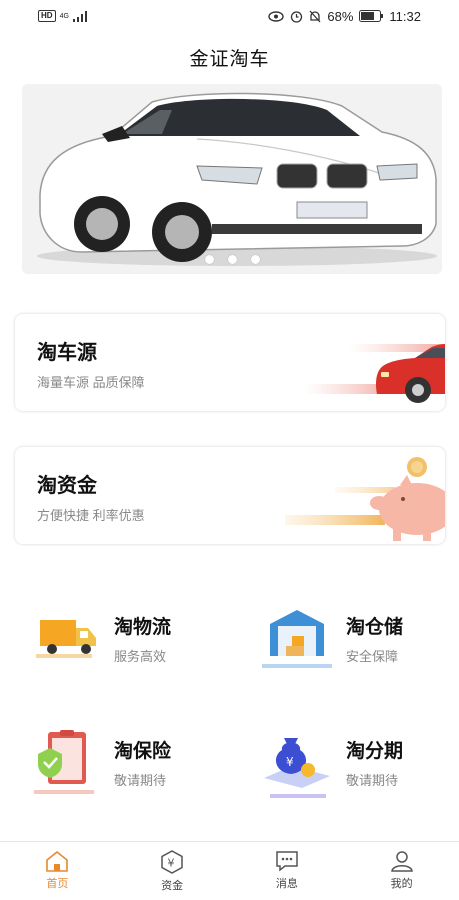  Describe the element at coordinates (375, 627) in the screenshot. I see `service-title: 淘仓储` at that location.